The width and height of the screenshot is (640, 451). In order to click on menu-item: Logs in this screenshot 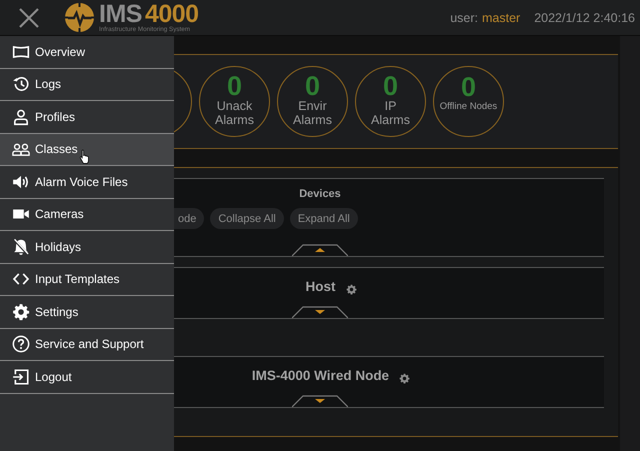, I will do `click(87, 84)`.